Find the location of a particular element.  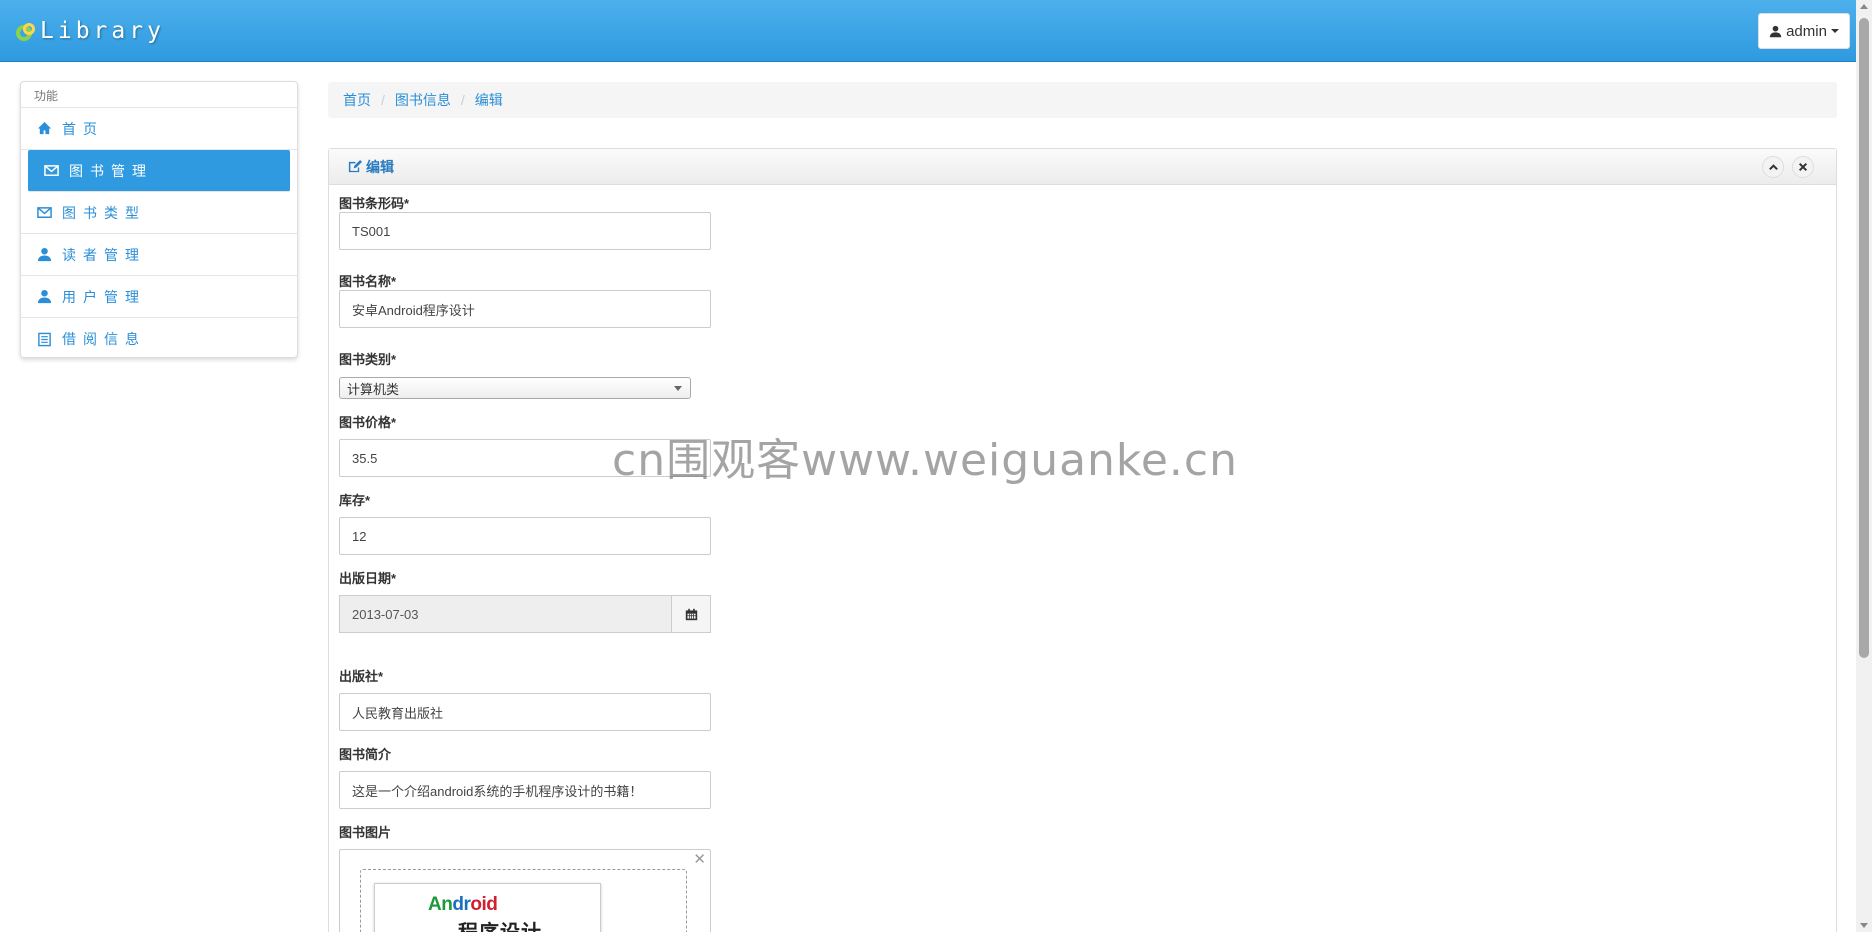

sidebar-item-label: 图书类型 is located at coordinates (104, 212).